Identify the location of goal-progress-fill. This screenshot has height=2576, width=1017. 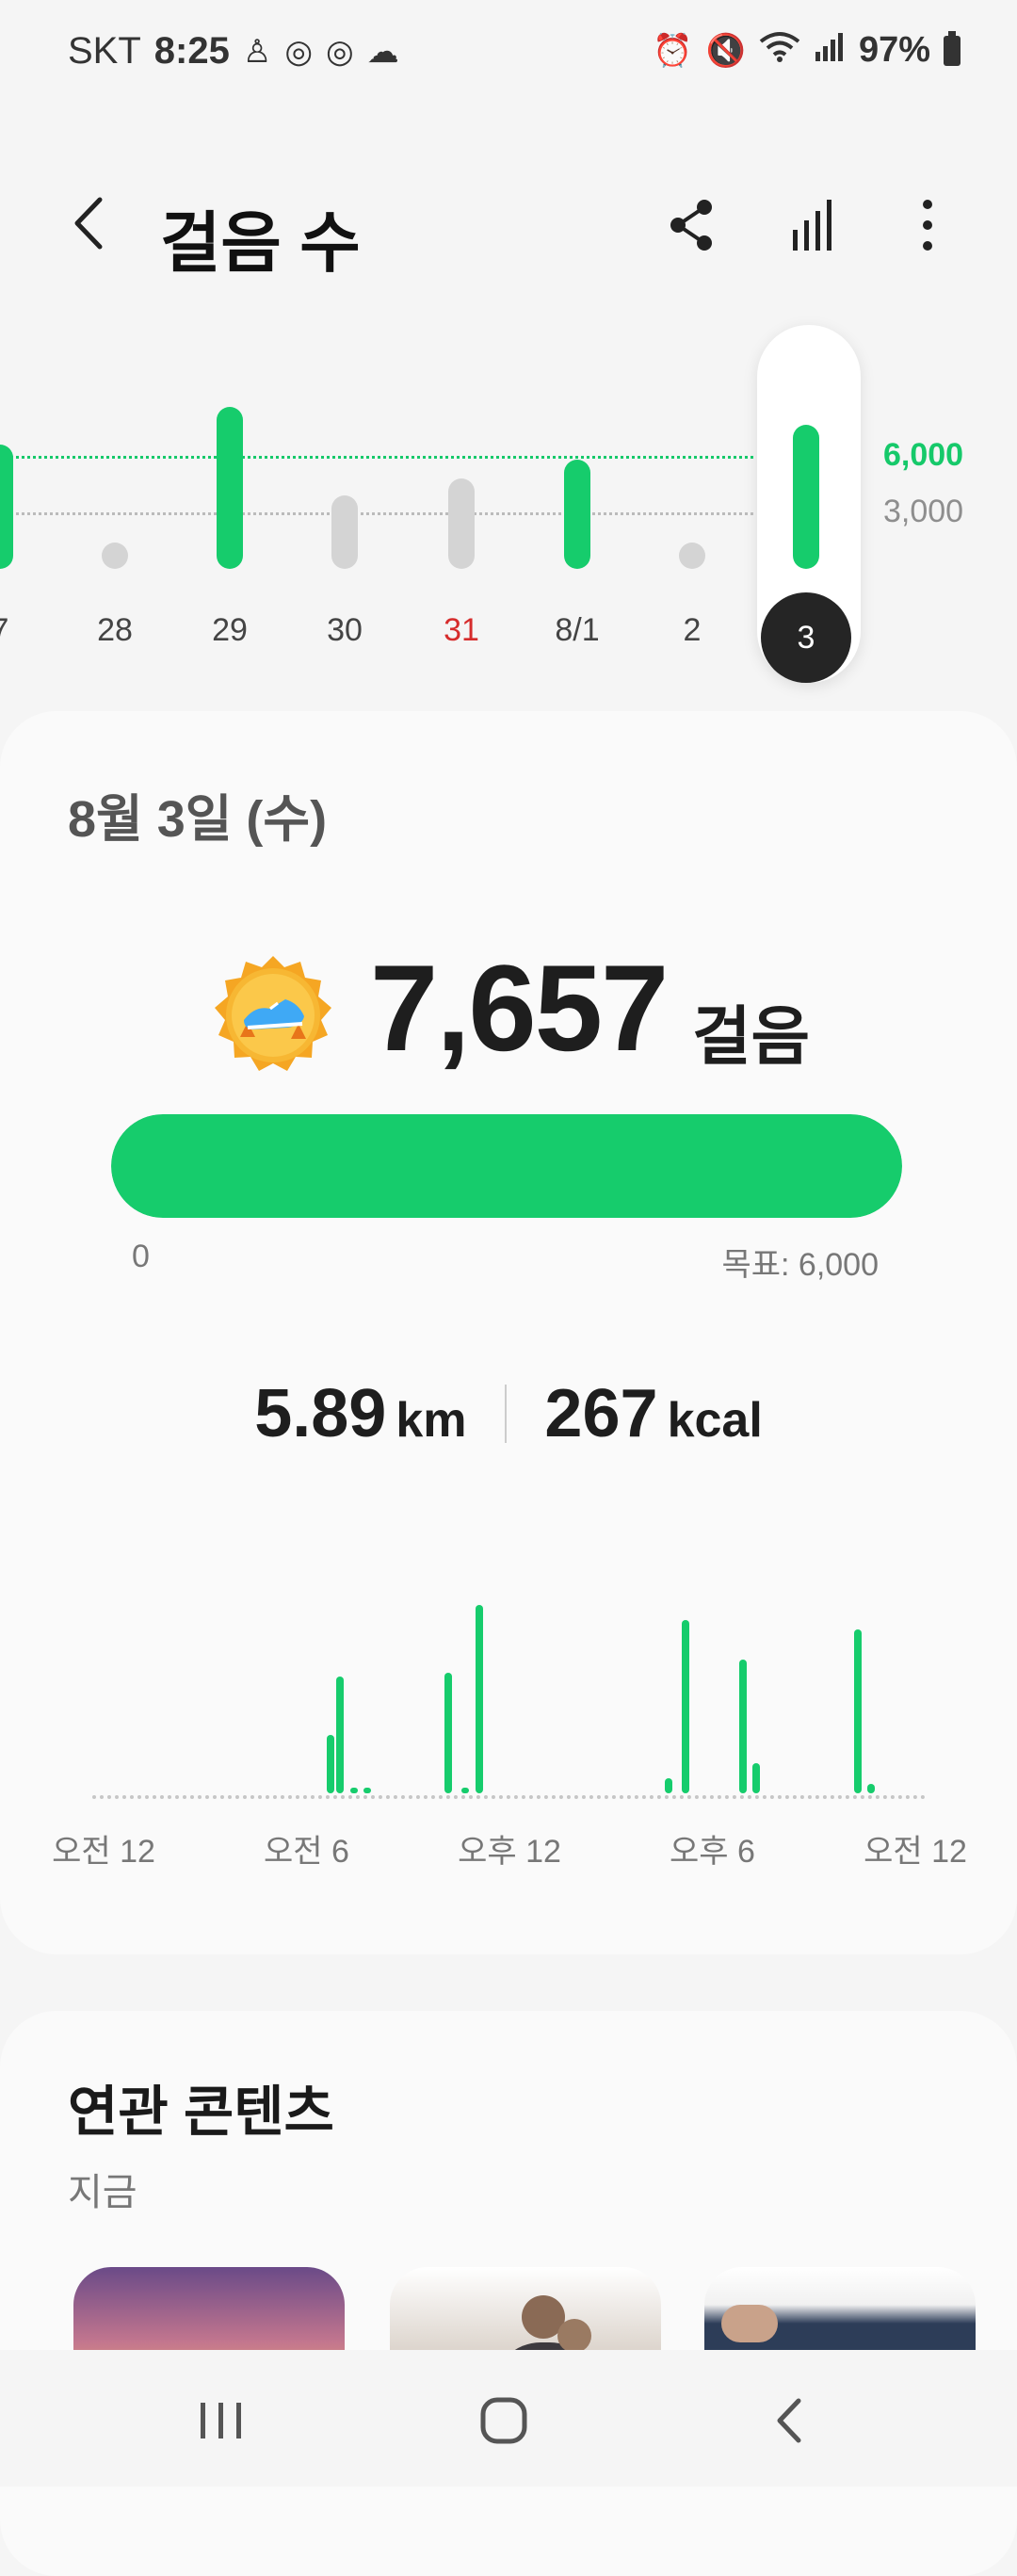
(507, 1166).